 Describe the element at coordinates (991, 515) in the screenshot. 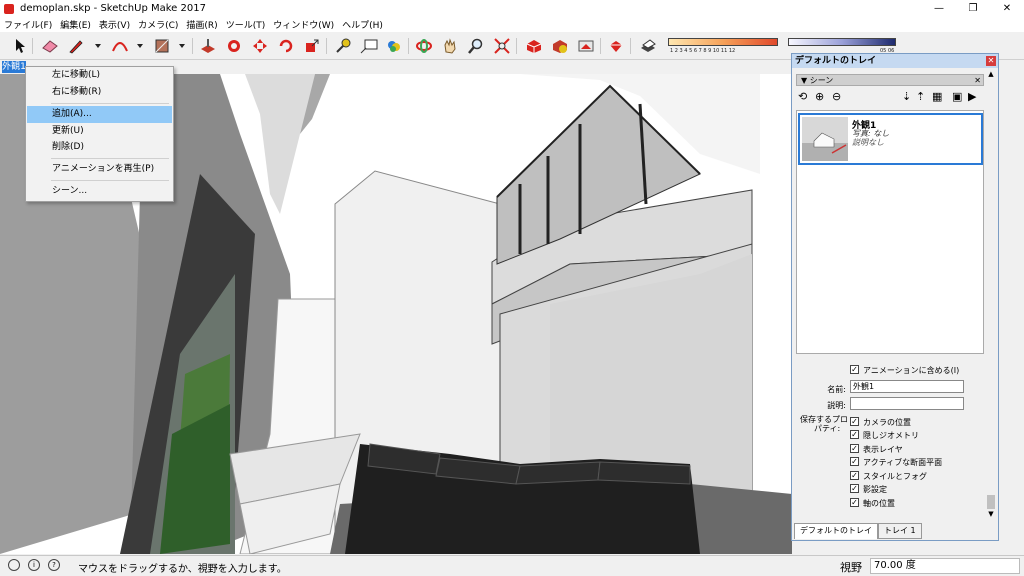

I see `scroll-down-arrow-icon: ▼` at that location.